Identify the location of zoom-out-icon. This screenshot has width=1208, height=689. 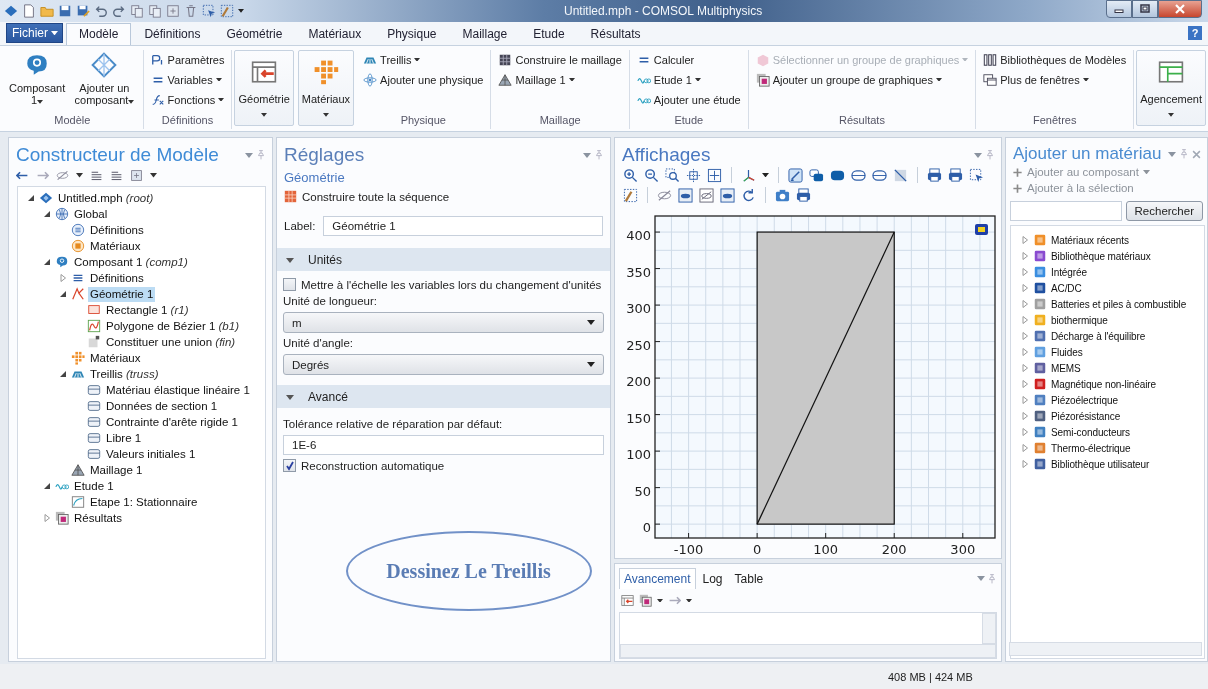
(651, 175).